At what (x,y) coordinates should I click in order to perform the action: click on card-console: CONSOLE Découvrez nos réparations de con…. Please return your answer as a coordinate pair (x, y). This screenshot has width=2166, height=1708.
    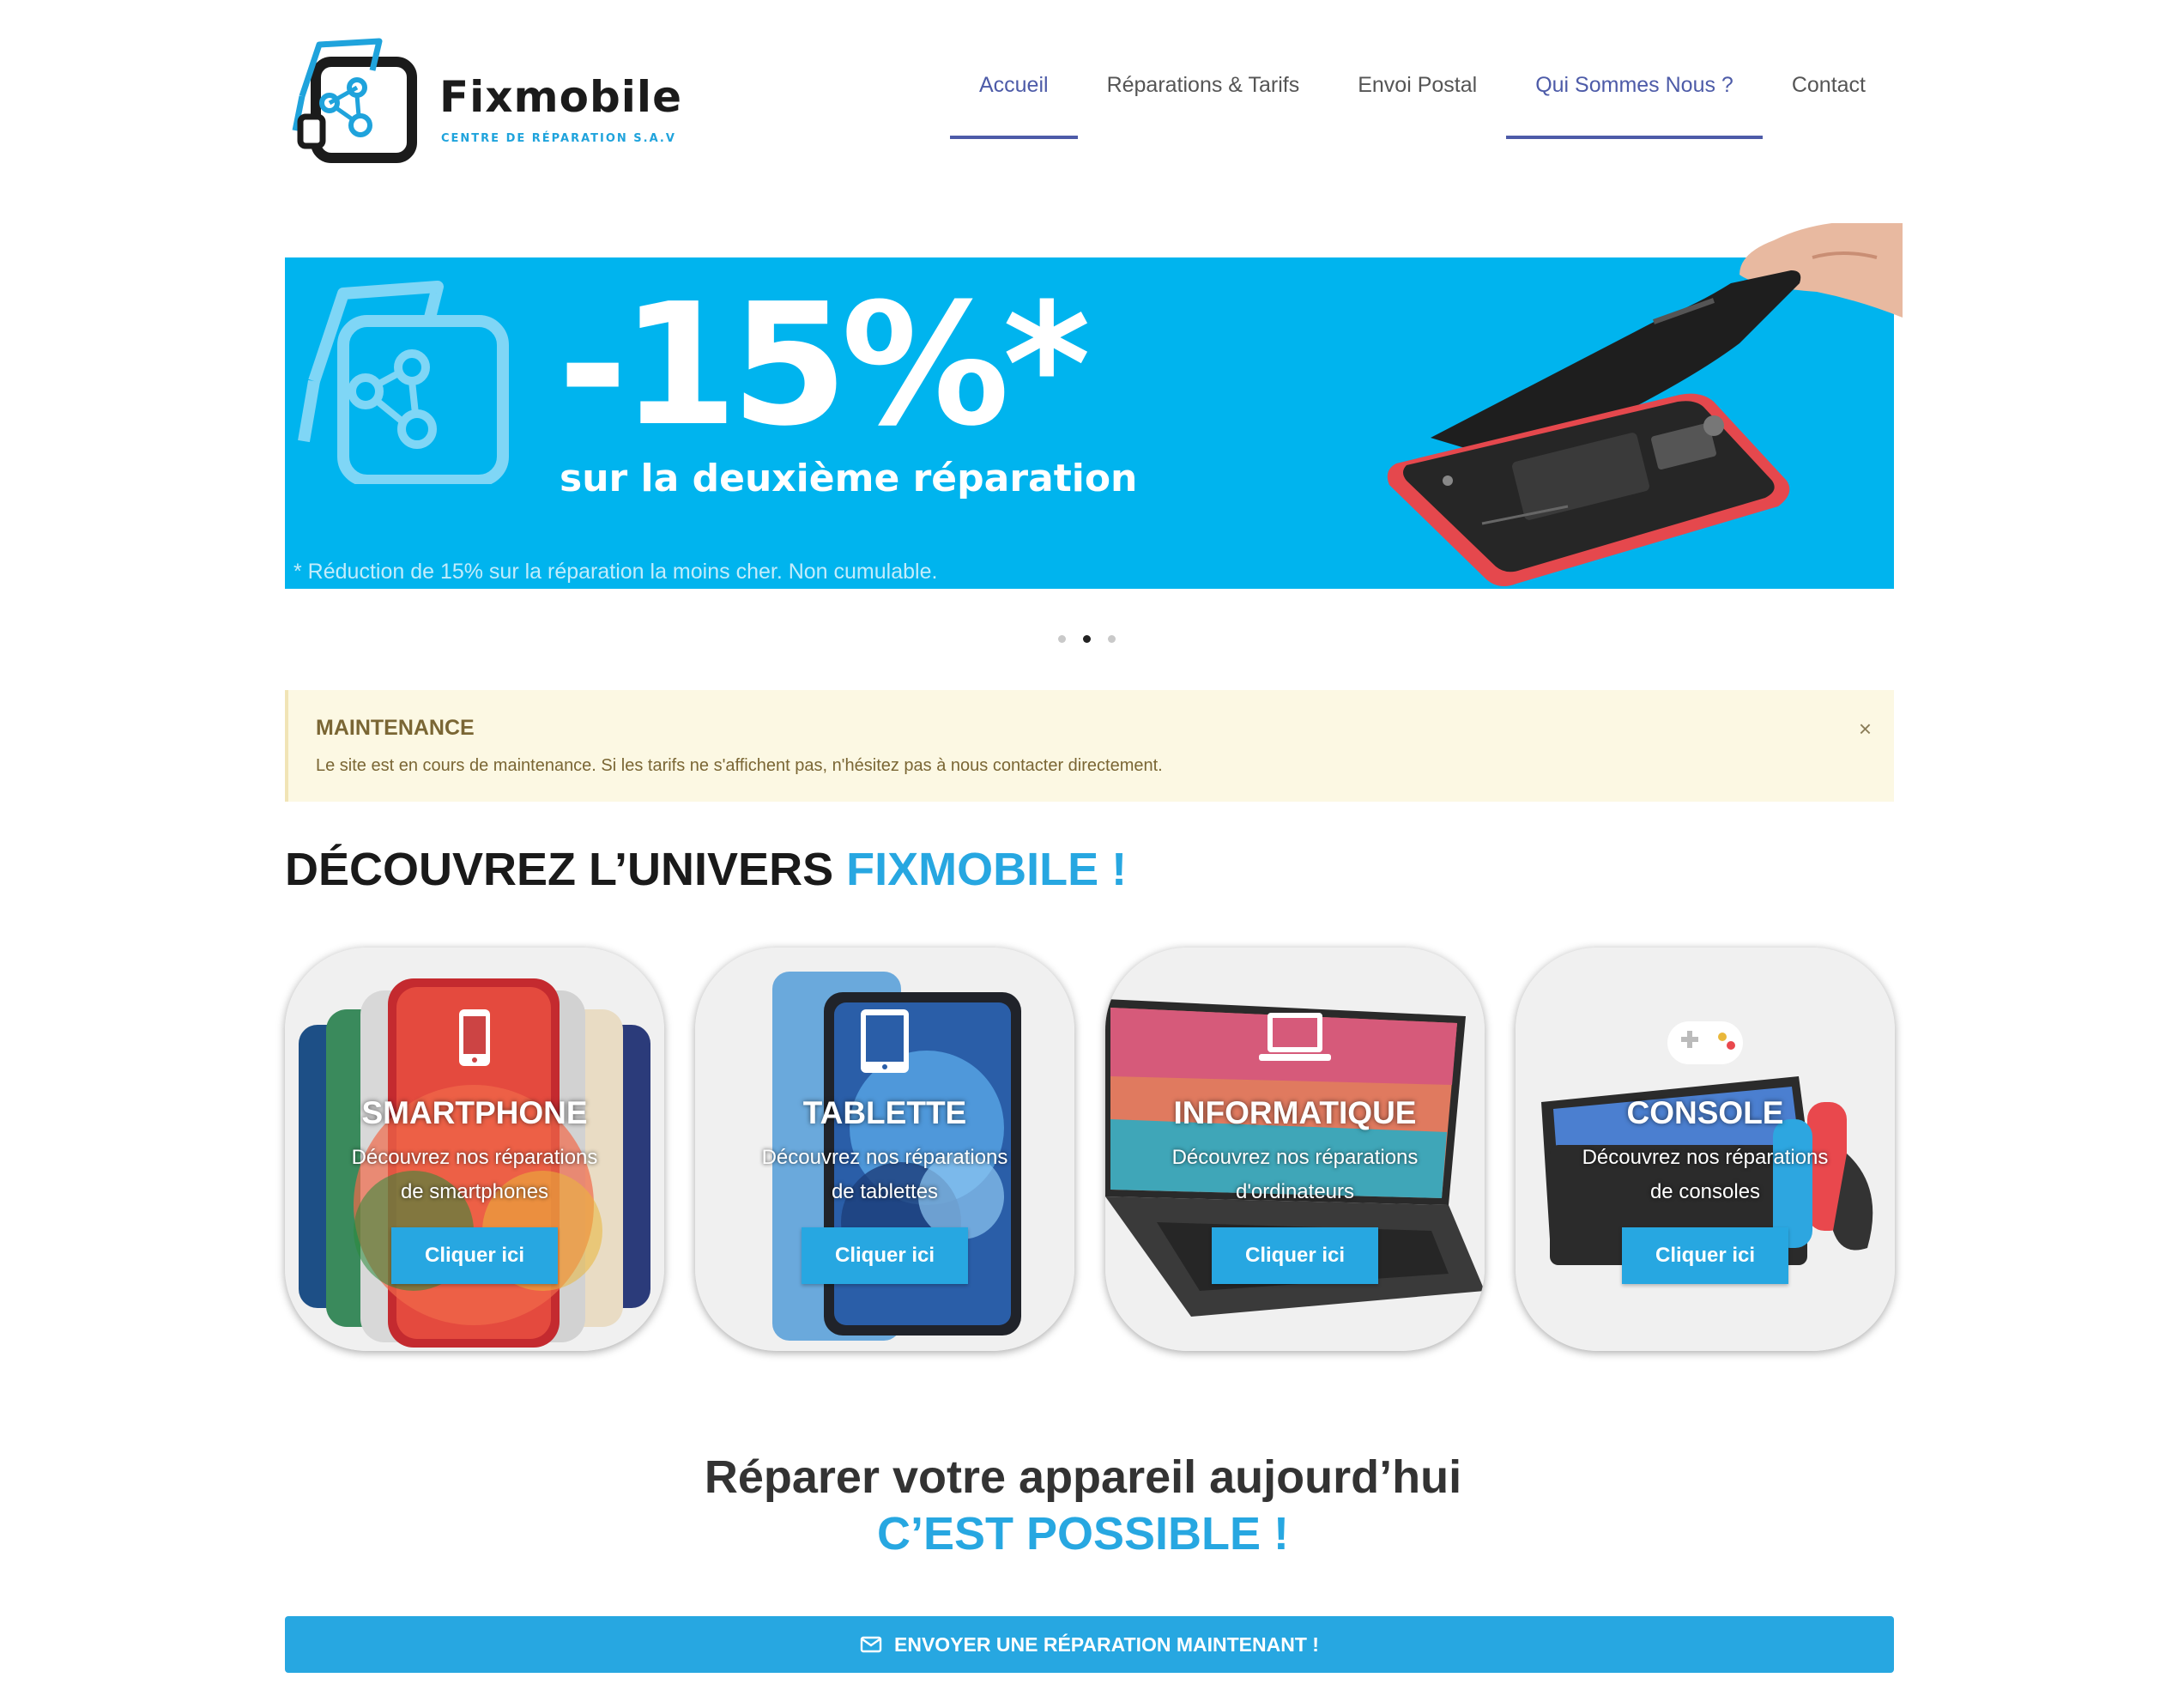
    Looking at the image, I should click on (1705, 1149).